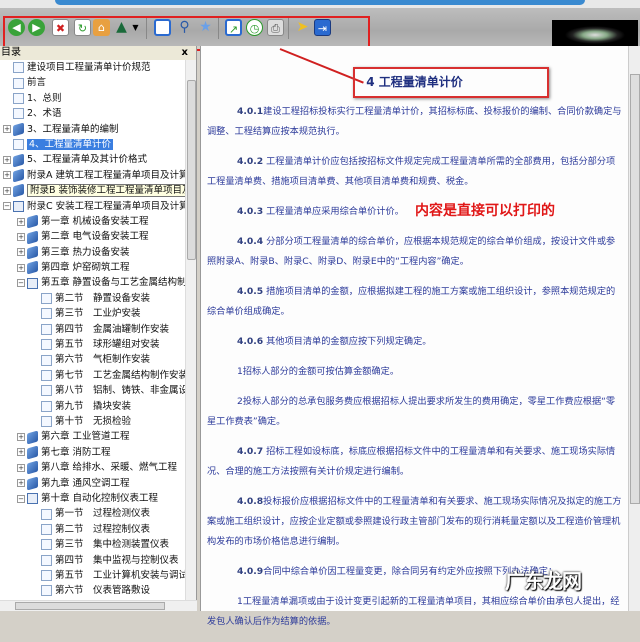 This screenshot has width=640, height=642. Describe the element at coordinates (117, 560) in the screenshot. I see `toc-item-label: 第四节 集中监视与控制仪表` at that location.